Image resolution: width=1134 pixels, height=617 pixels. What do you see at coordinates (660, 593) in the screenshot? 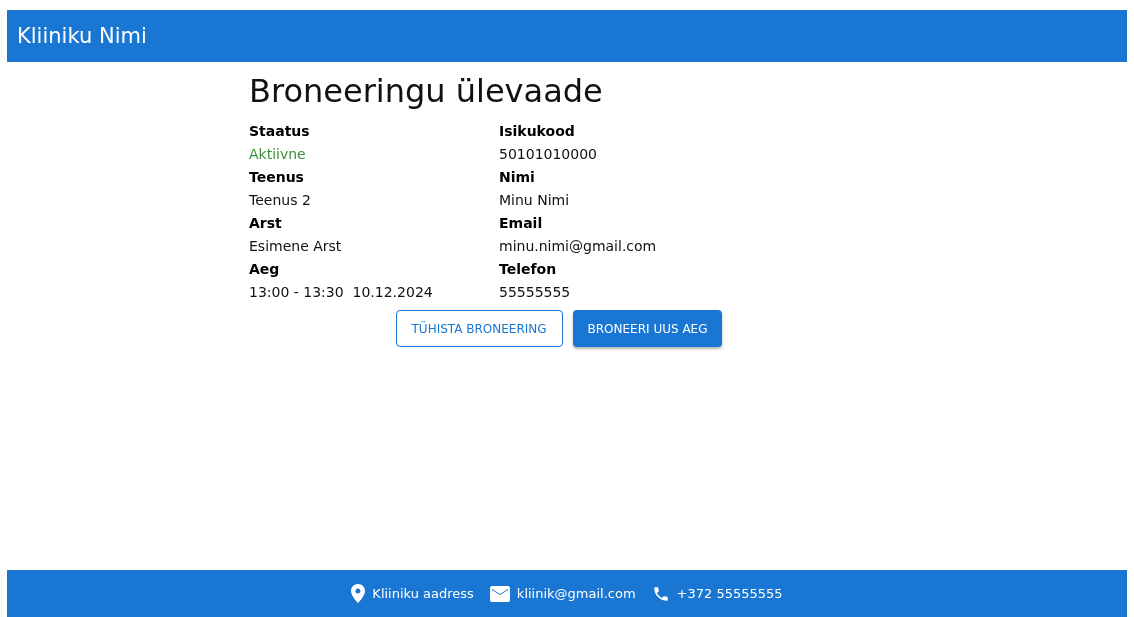
I see `phone-icon` at bounding box center [660, 593].